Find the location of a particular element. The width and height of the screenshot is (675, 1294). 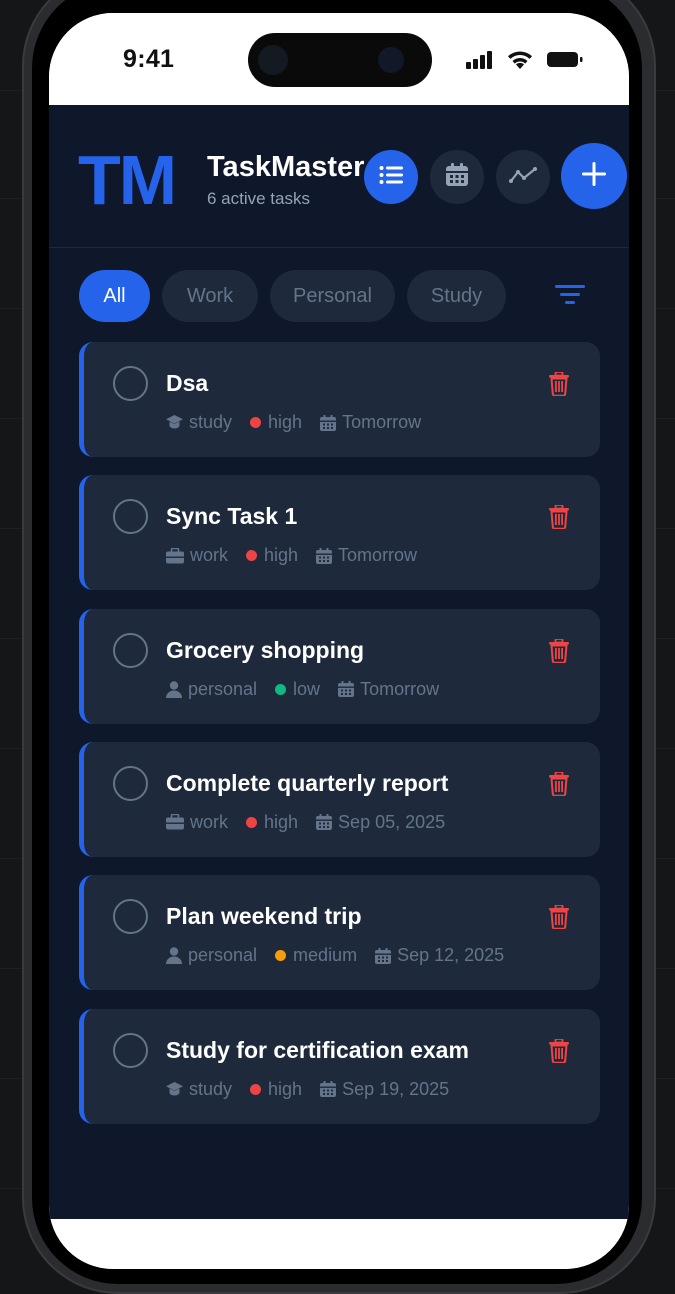

app-title: TaskMaster is located at coordinates (286, 167).